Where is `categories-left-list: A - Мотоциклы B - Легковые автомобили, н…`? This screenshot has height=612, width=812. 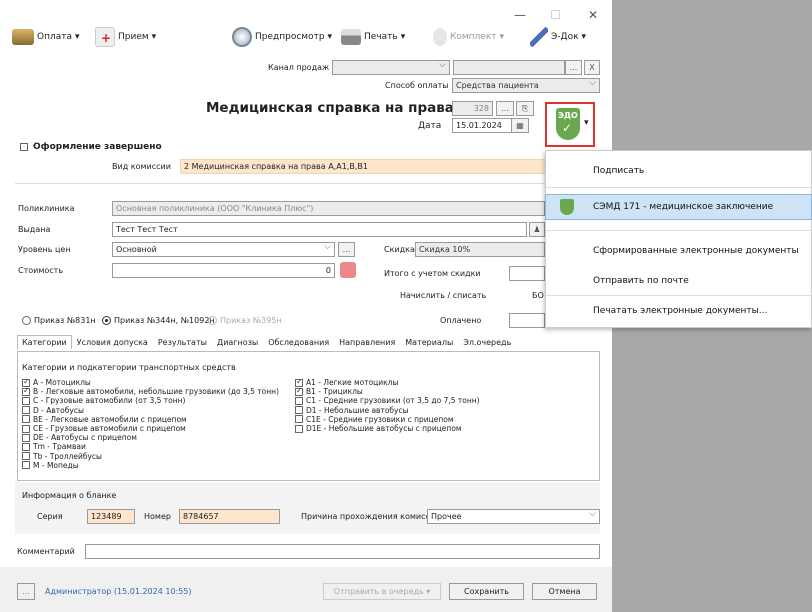 categories-left-list: A - Мотоциклы B - Легковые автомобили, н… is located at coordinates (150, 423).